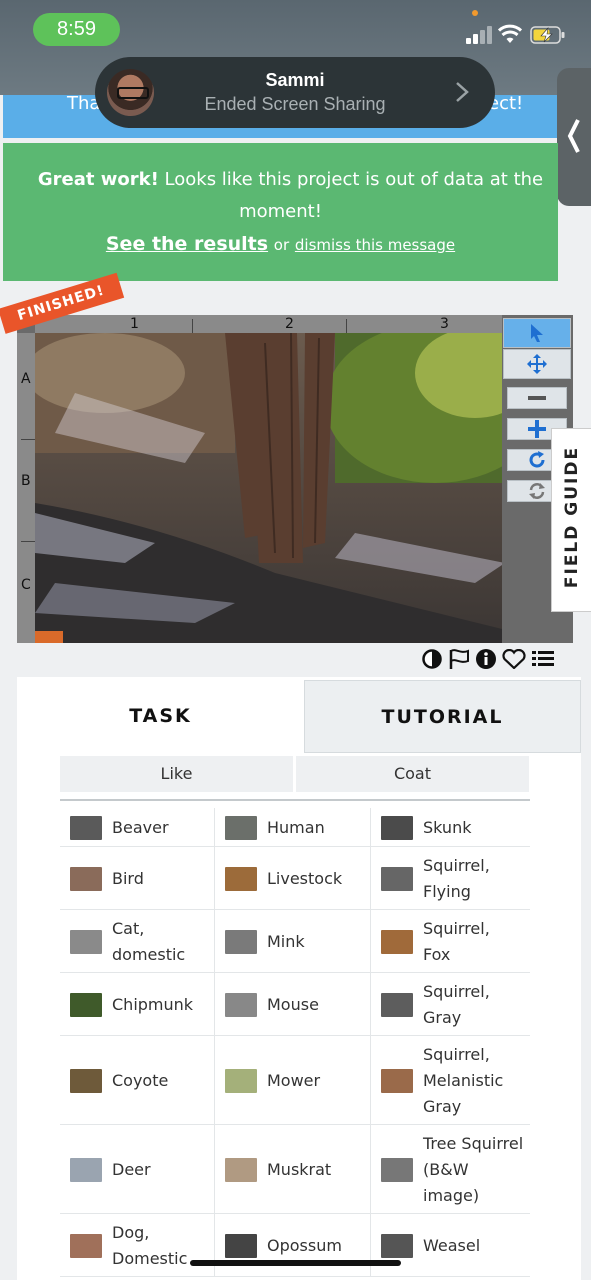 This screenshot has width=591, height=1280. Describe the element at coordinates (176, 774) in the screenshot. I see `filter-like: Like` at that location.